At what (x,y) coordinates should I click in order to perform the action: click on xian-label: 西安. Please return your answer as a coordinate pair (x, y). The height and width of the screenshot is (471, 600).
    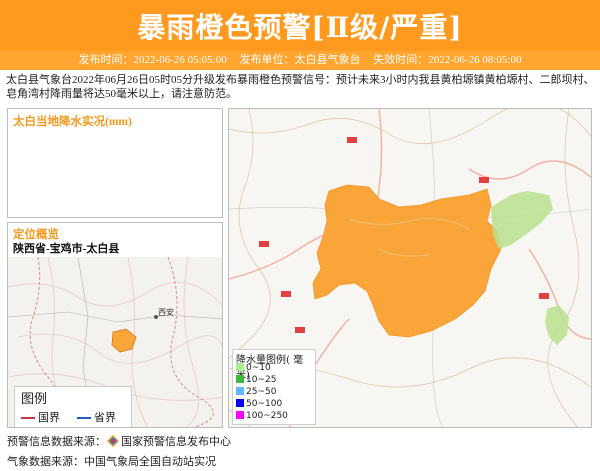
    Looking at the image, I should click on (166, 312).